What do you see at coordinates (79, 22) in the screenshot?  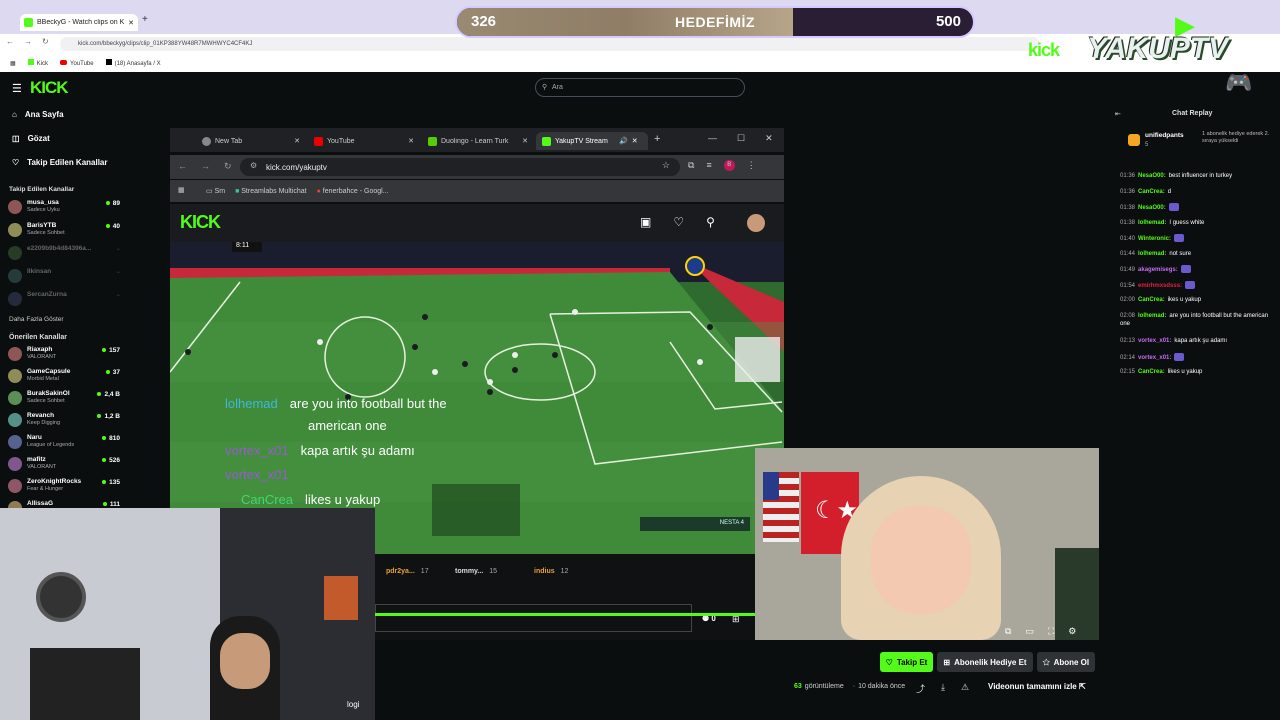 I see `browser-tab: BBeckyG - Watch clips on K ✕` at bounding box center [79, 22].